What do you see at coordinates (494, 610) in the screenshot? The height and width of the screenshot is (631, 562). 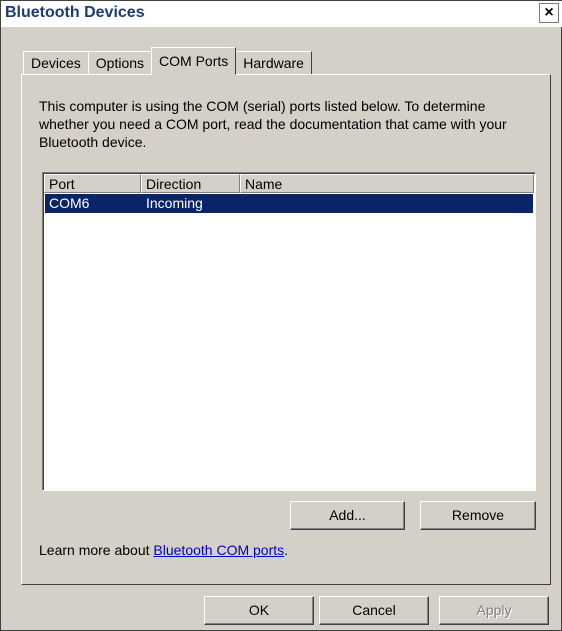 I see `apply-button: Apply` at bounding box center [494, 610].